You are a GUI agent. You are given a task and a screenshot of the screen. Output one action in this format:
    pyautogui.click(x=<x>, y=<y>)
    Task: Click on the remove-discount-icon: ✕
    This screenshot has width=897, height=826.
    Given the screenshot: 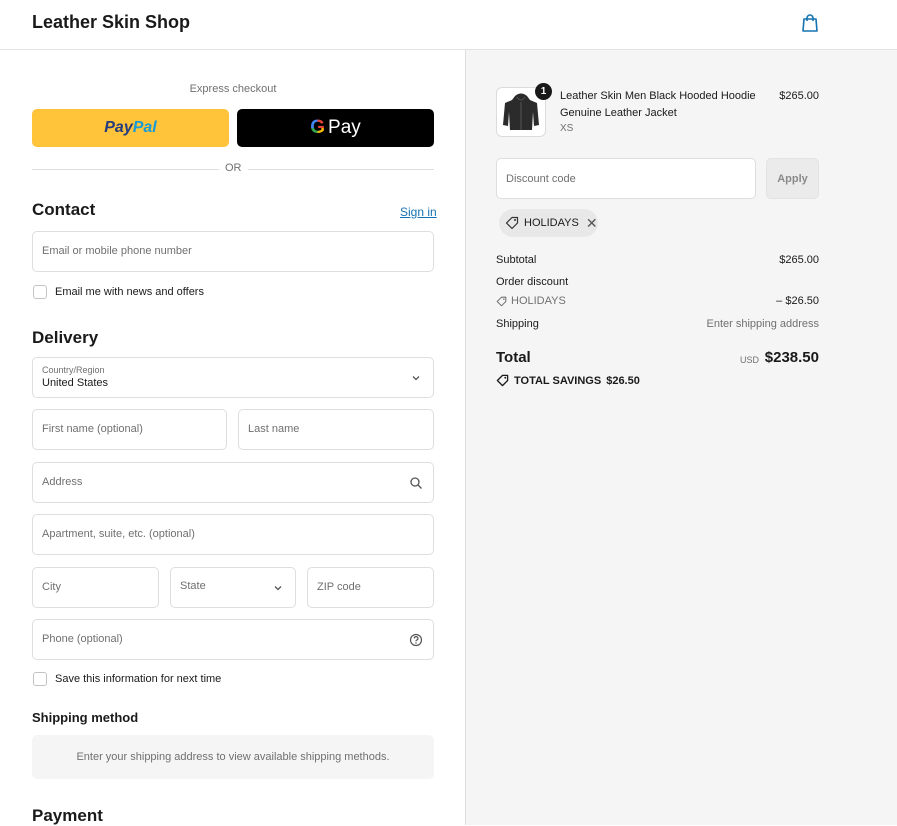 What is the action you would take?
    pyautogui.click(x=592, y=223)
    